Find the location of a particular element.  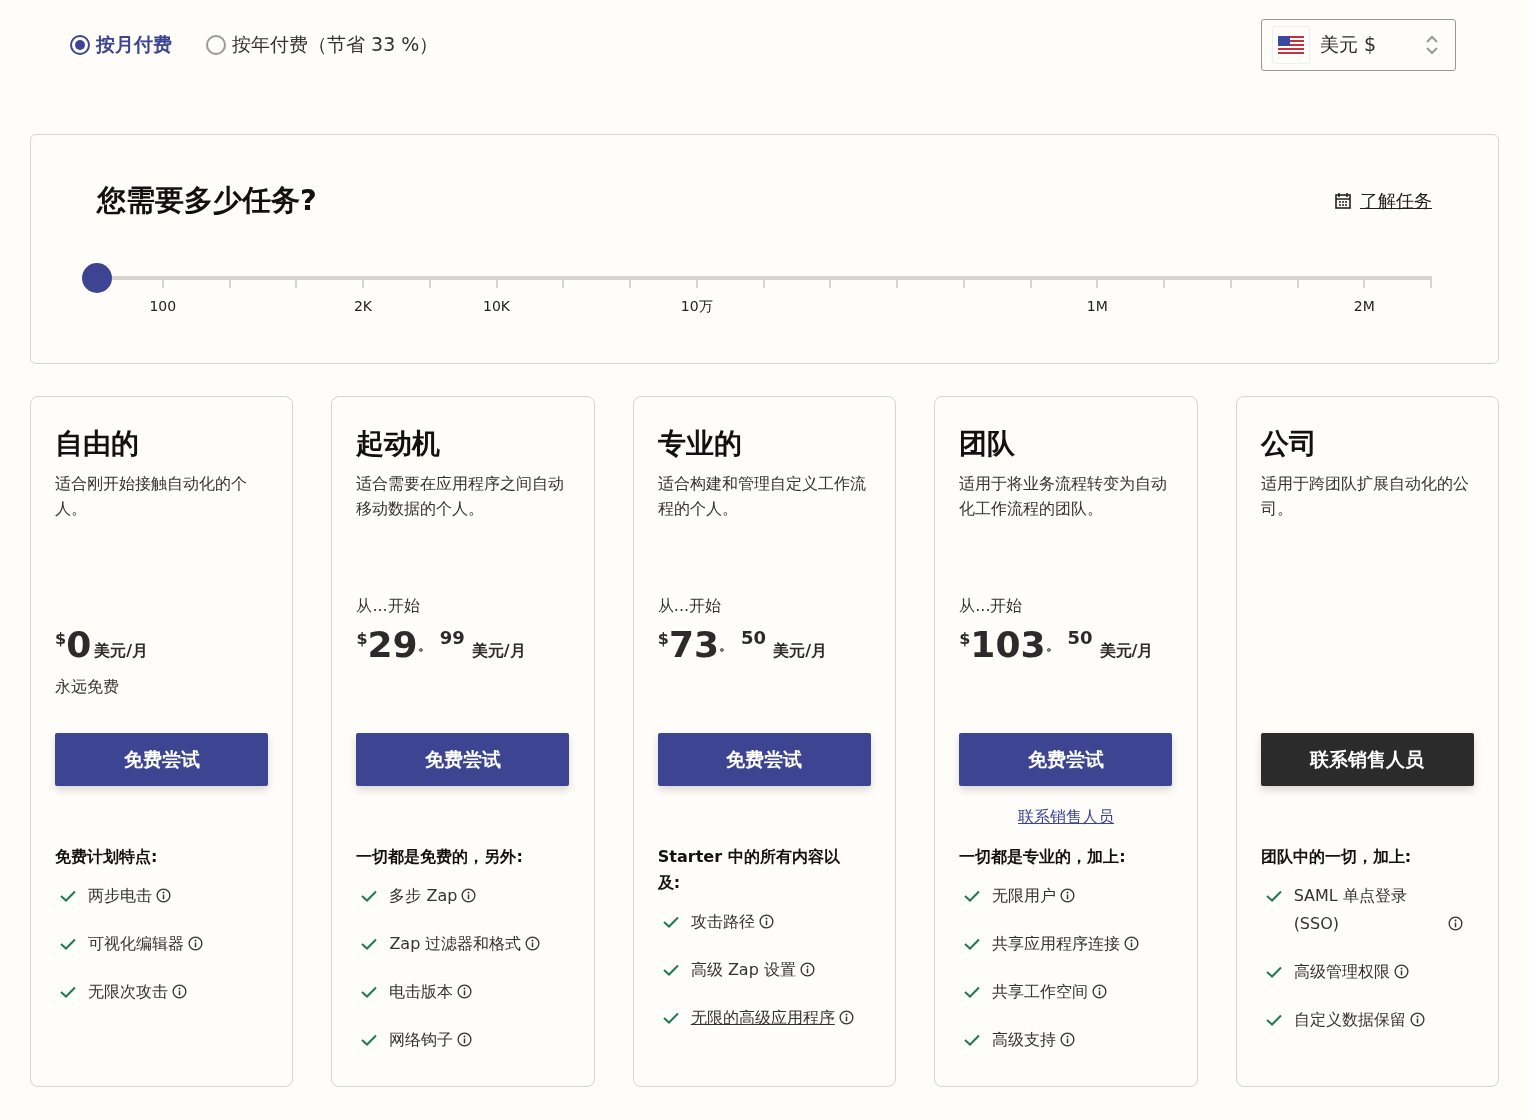

flag-icon is located at coordinates (1291, 45).